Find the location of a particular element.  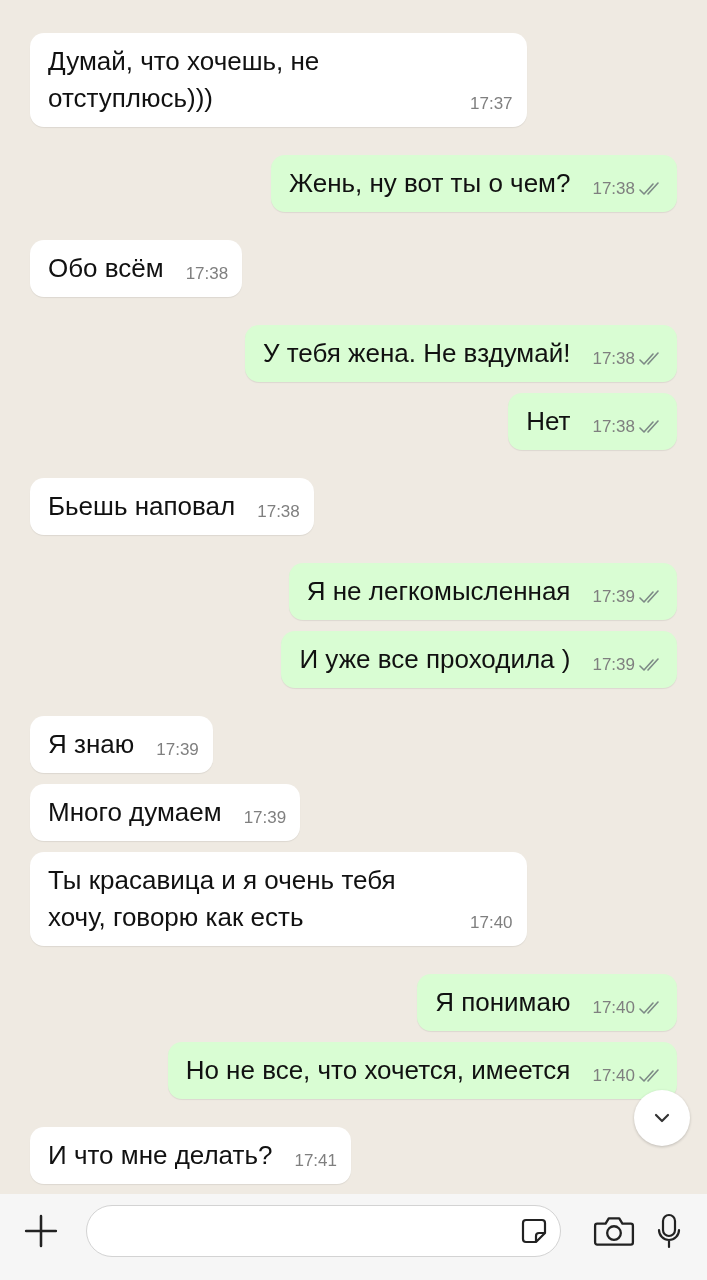

camera-icon is located at coordinates (614, 1231).